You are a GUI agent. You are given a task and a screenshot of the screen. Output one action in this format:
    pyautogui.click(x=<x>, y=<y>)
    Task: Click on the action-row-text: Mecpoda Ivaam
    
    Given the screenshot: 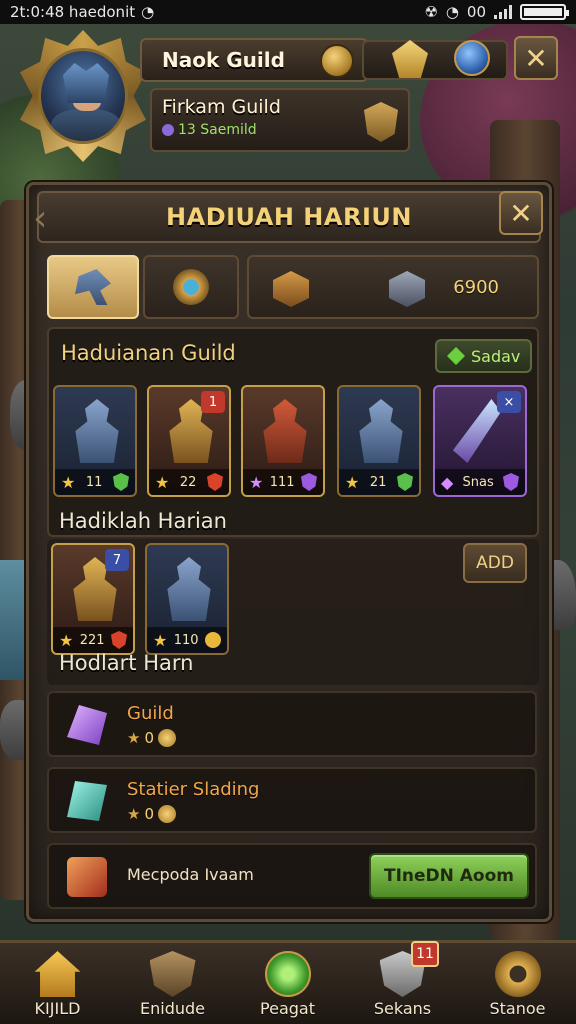 What is the action you would take?
    pyautogui.click(x=190, y=874)
    